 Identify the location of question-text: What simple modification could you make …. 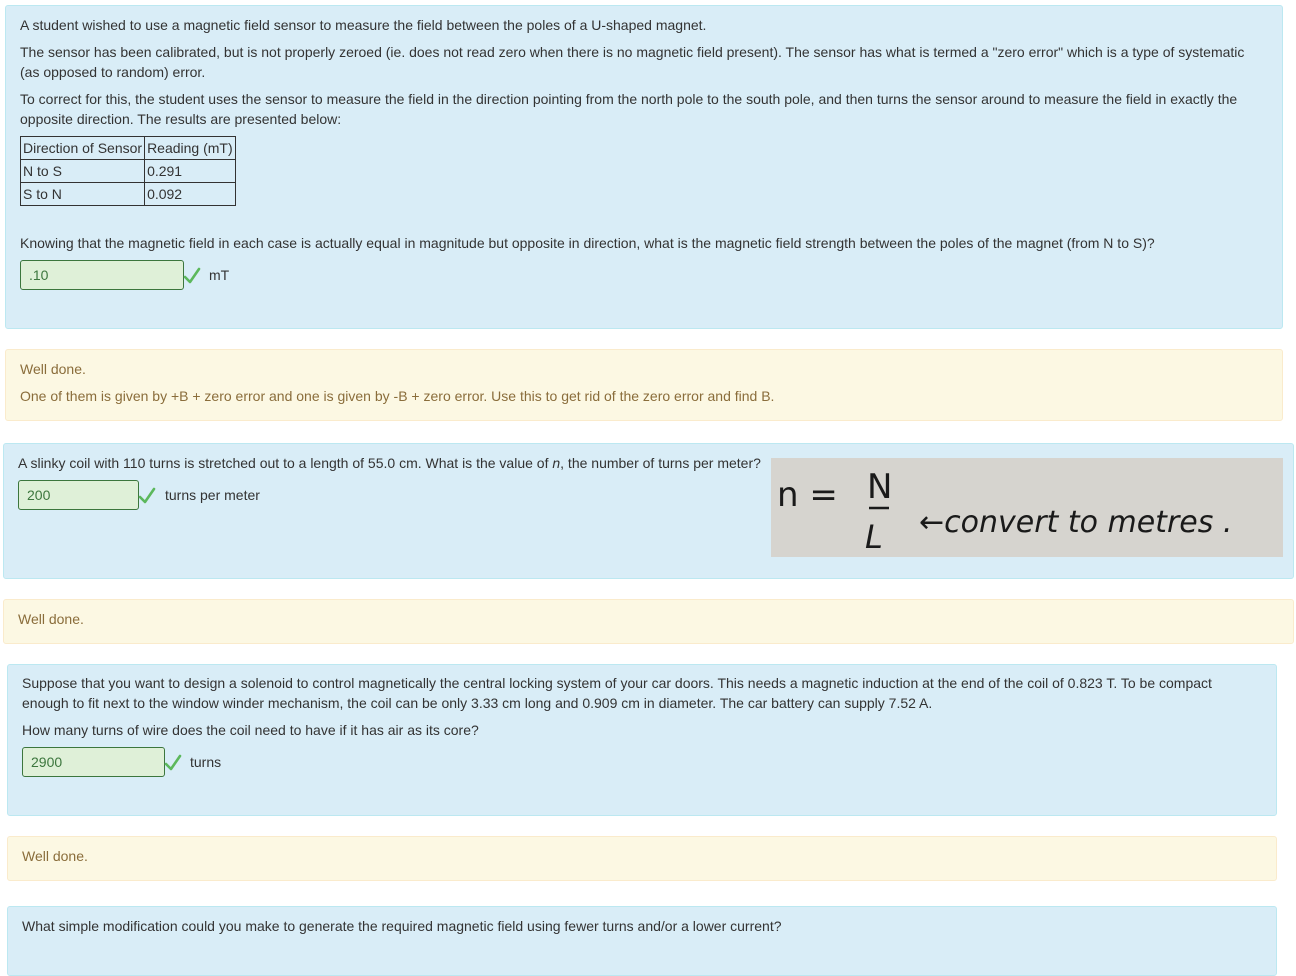
(402, 926).